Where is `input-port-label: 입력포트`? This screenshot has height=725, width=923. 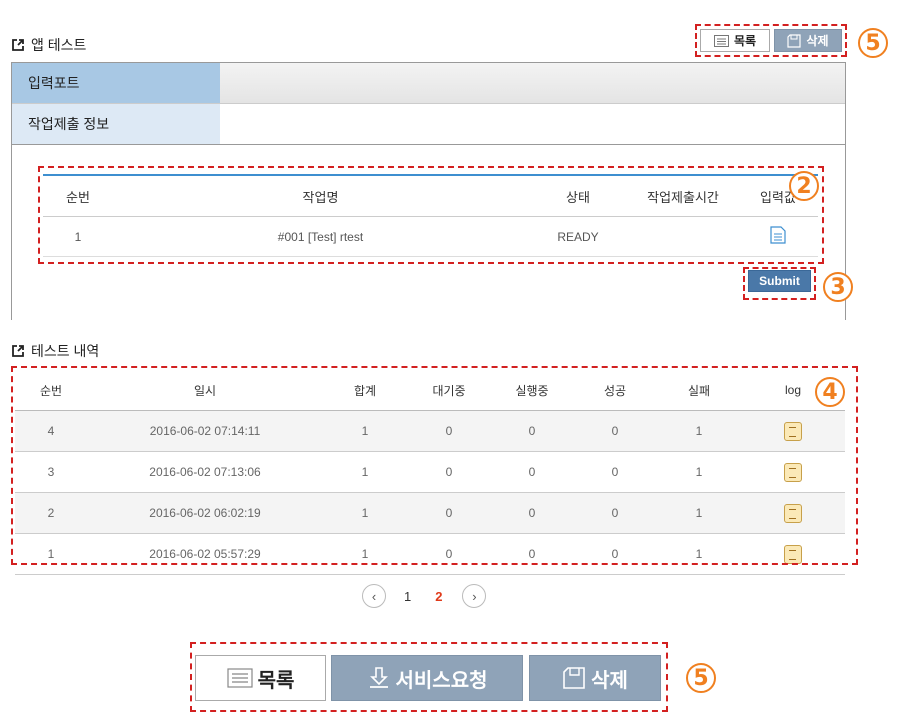 input-port-label: 입력포트 is located at coordinates (116, 83).